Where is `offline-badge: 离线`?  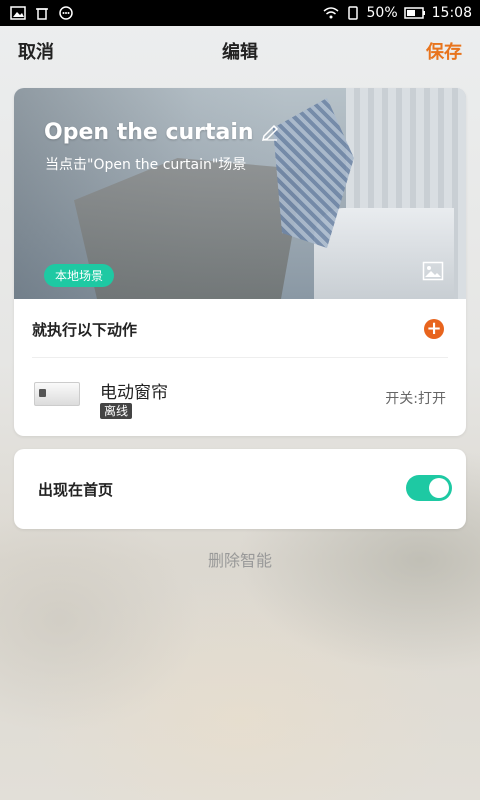 offline-badge: 离线 is located at coordinates (116, 411).